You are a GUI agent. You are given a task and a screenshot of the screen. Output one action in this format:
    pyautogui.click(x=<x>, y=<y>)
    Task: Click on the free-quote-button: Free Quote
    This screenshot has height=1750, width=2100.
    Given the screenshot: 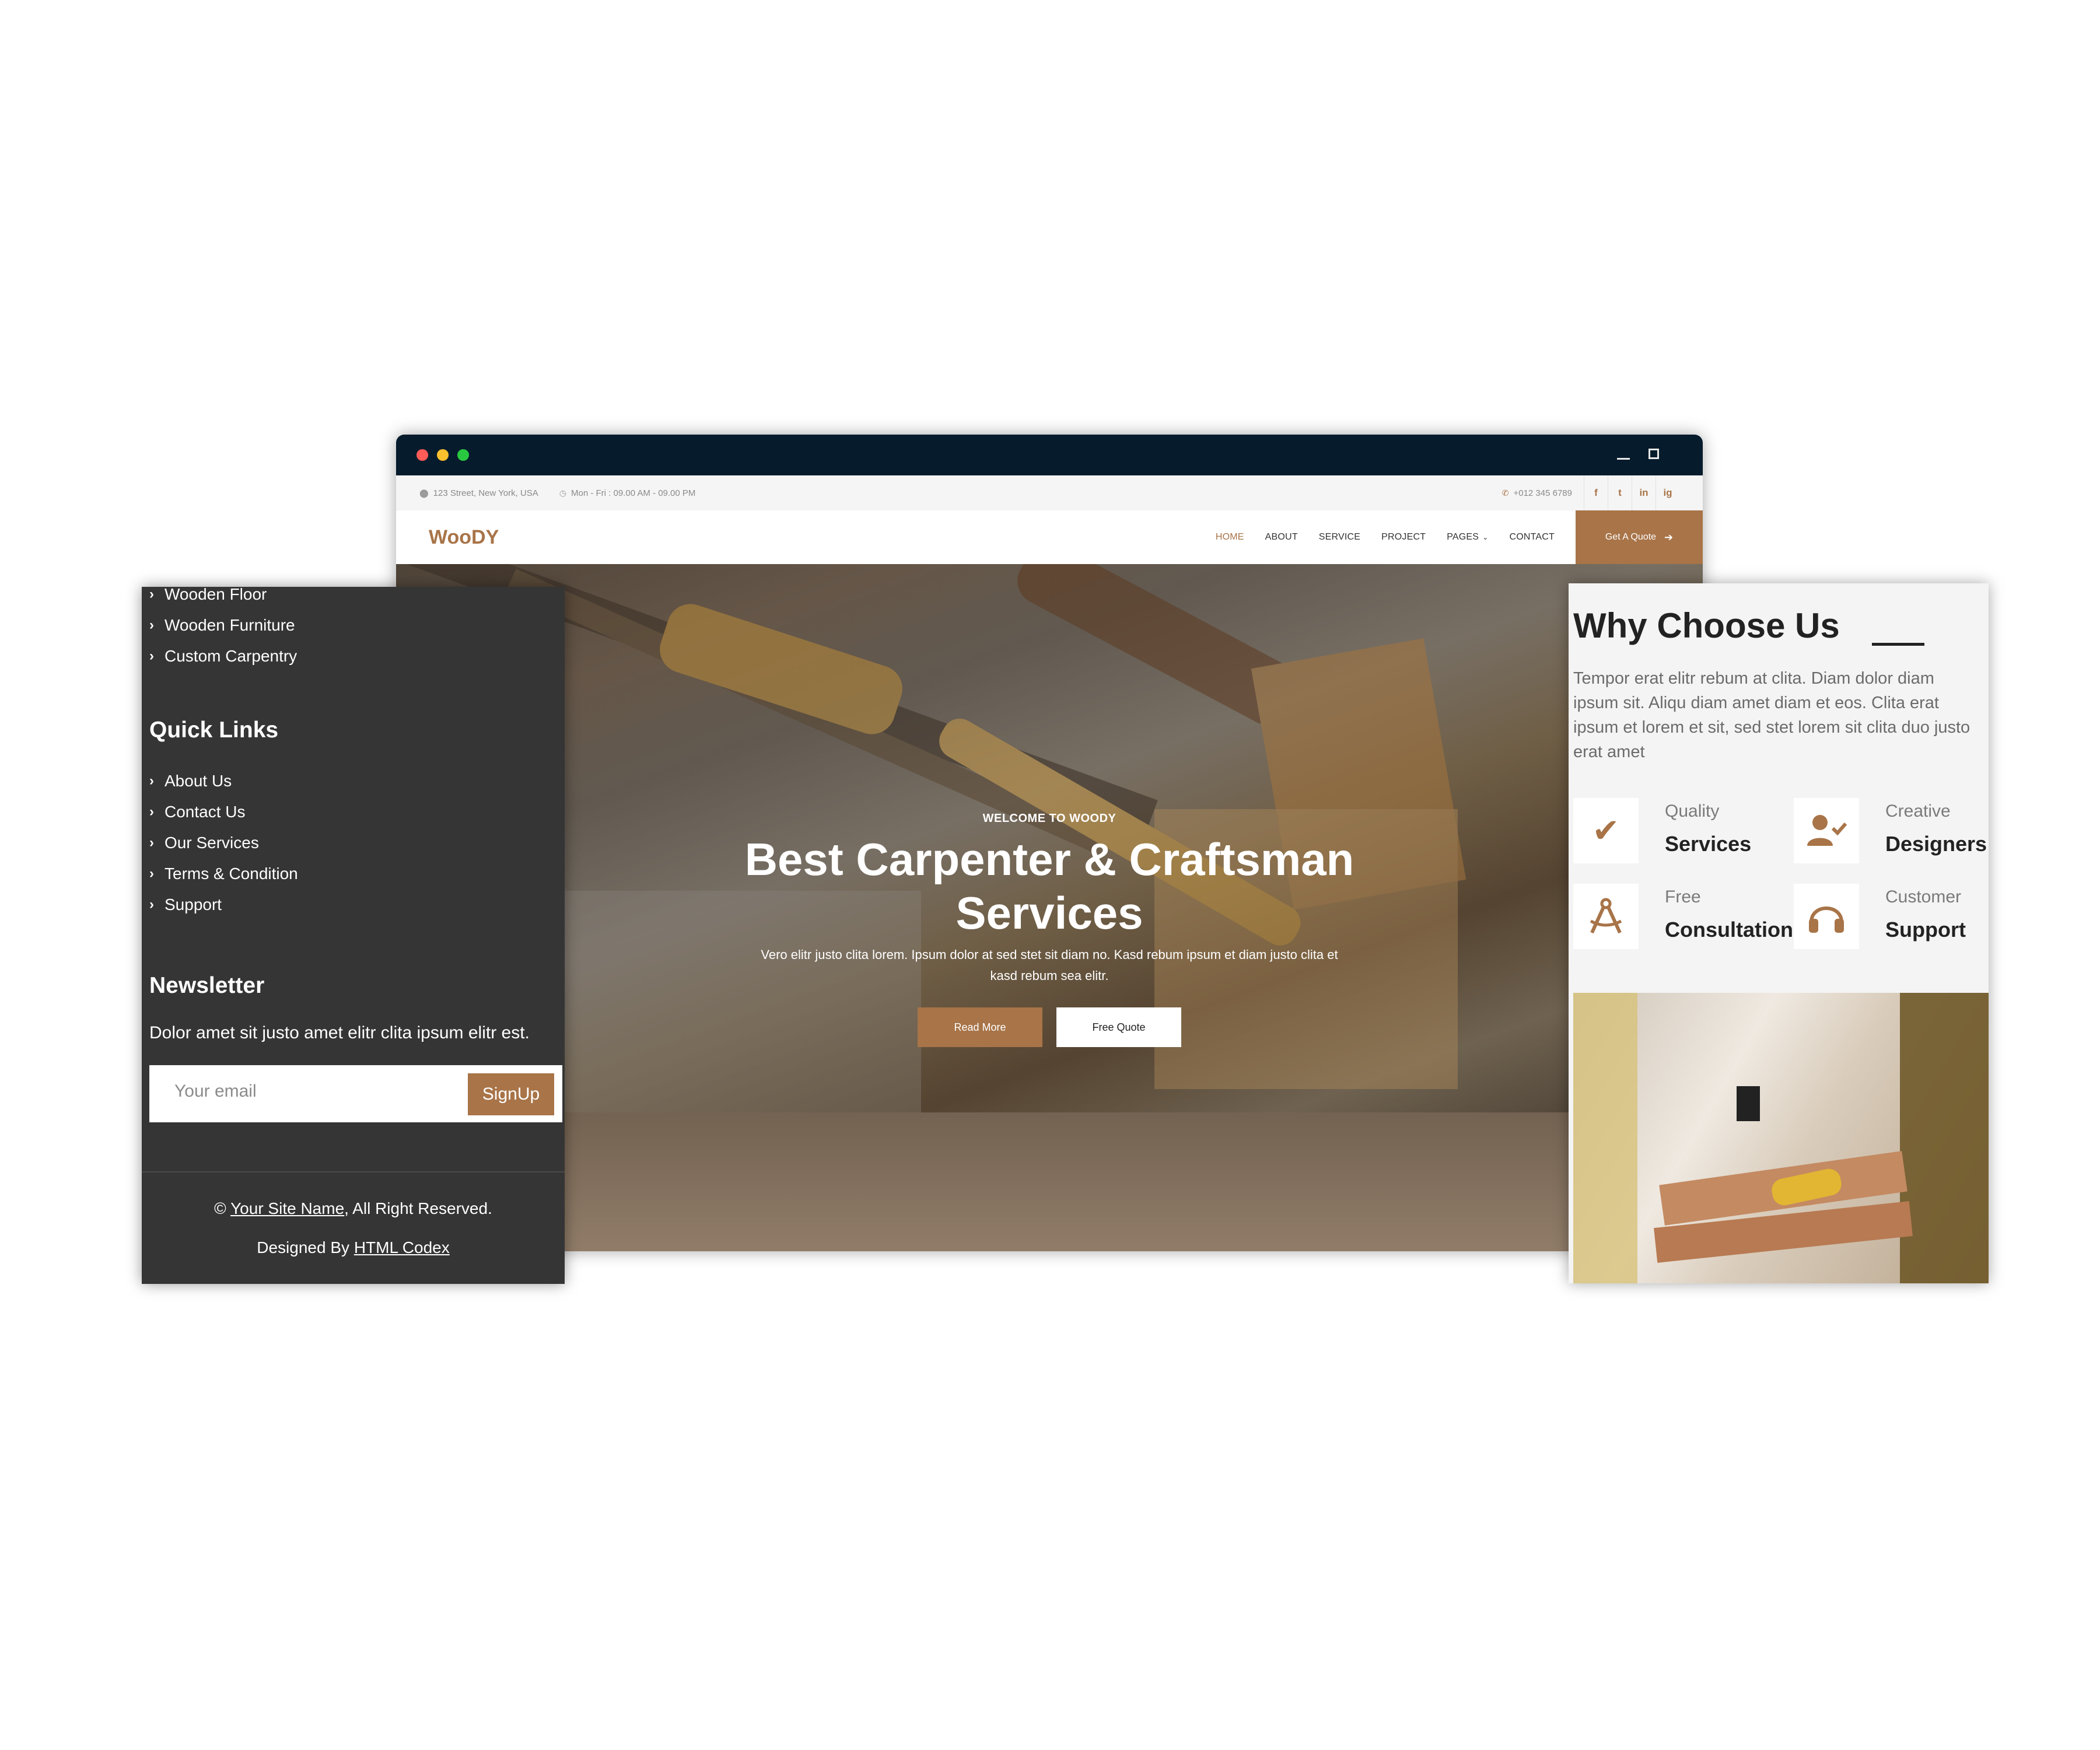 What is the action you would take?
    pyautogui.click(x=1118, y=1027)
    